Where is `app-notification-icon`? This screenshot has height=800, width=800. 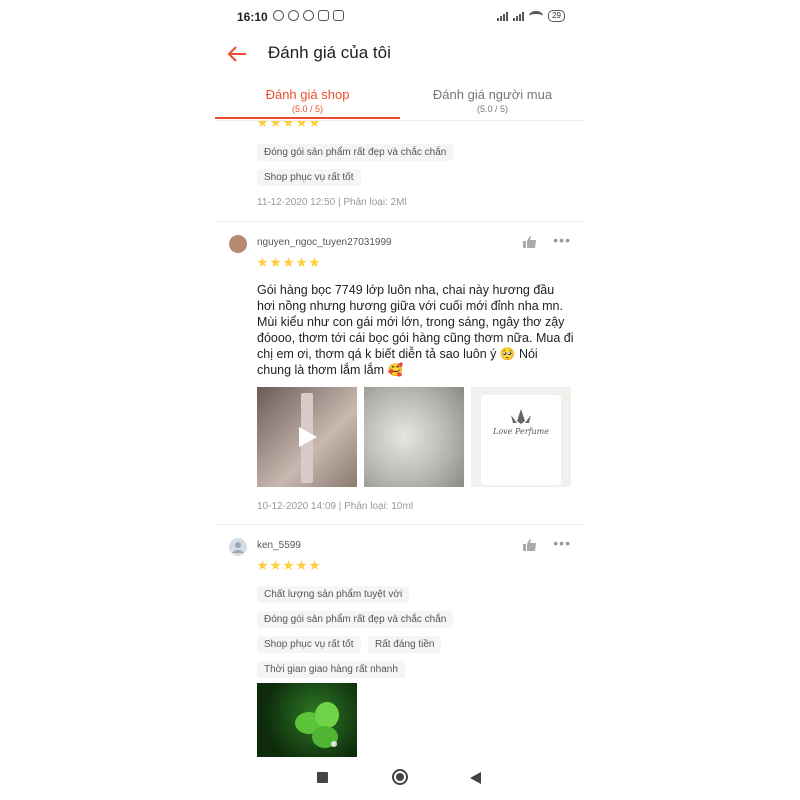
app-notification-icon is located at coordinates (323, 15).